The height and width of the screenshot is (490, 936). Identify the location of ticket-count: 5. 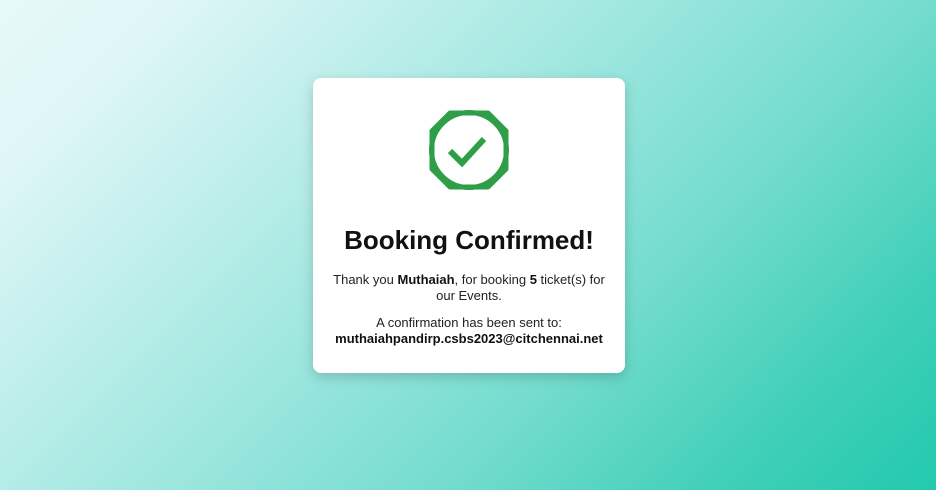
(533, 279).